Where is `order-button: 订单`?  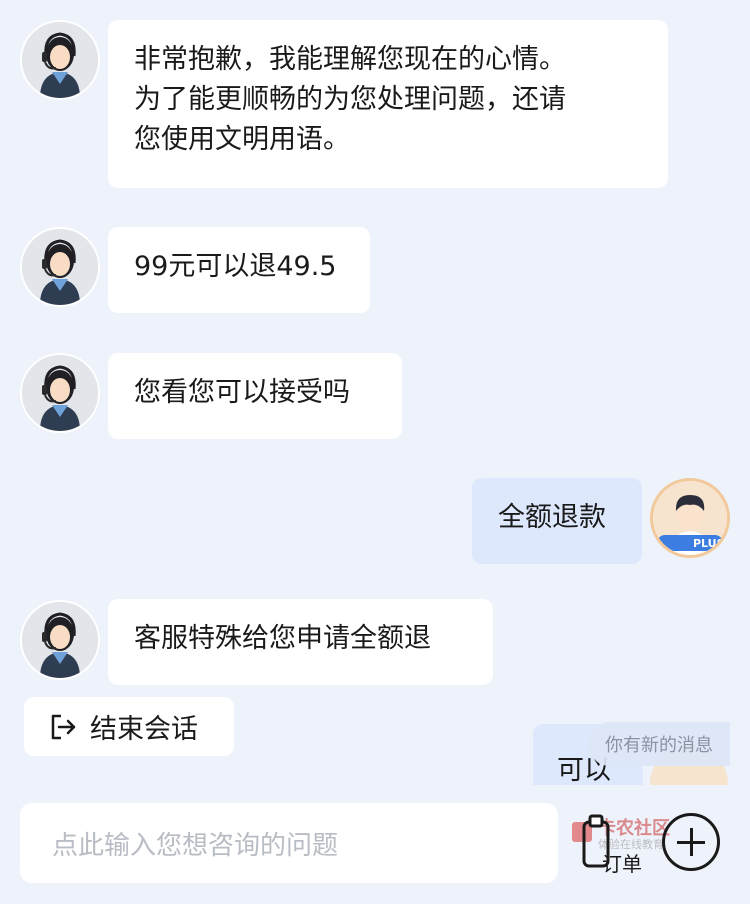
order-button: 订单 is located at coordinates (616, 845).